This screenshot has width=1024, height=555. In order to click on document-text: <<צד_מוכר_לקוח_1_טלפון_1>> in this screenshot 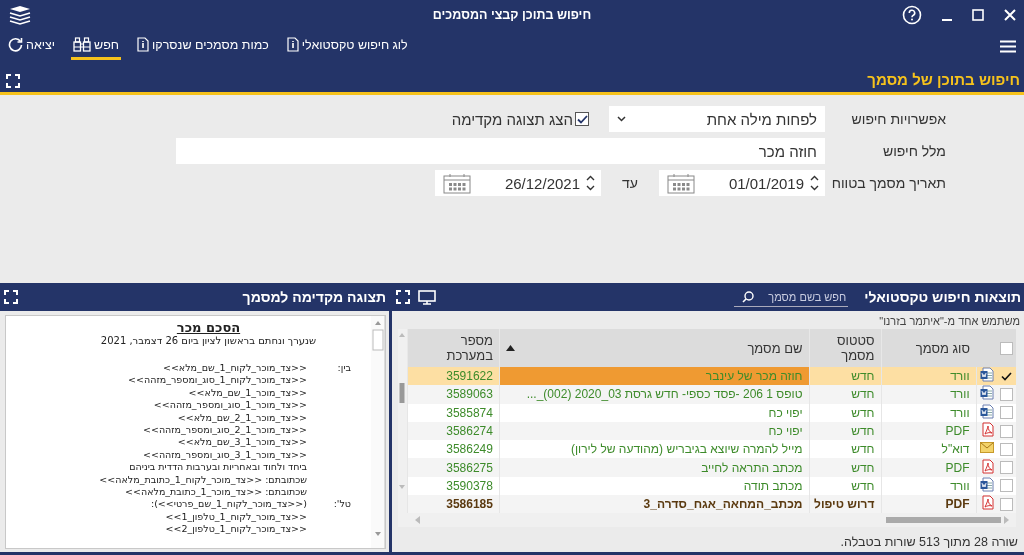, I will do `click(236, 517)`.